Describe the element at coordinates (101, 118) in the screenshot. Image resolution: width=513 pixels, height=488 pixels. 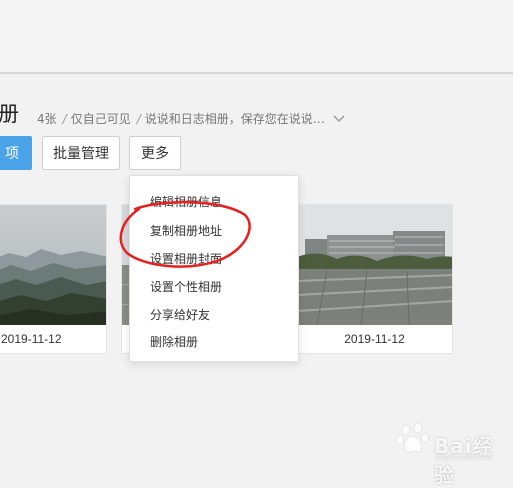
I see `visibility-label: 仅自己可见` at that location.